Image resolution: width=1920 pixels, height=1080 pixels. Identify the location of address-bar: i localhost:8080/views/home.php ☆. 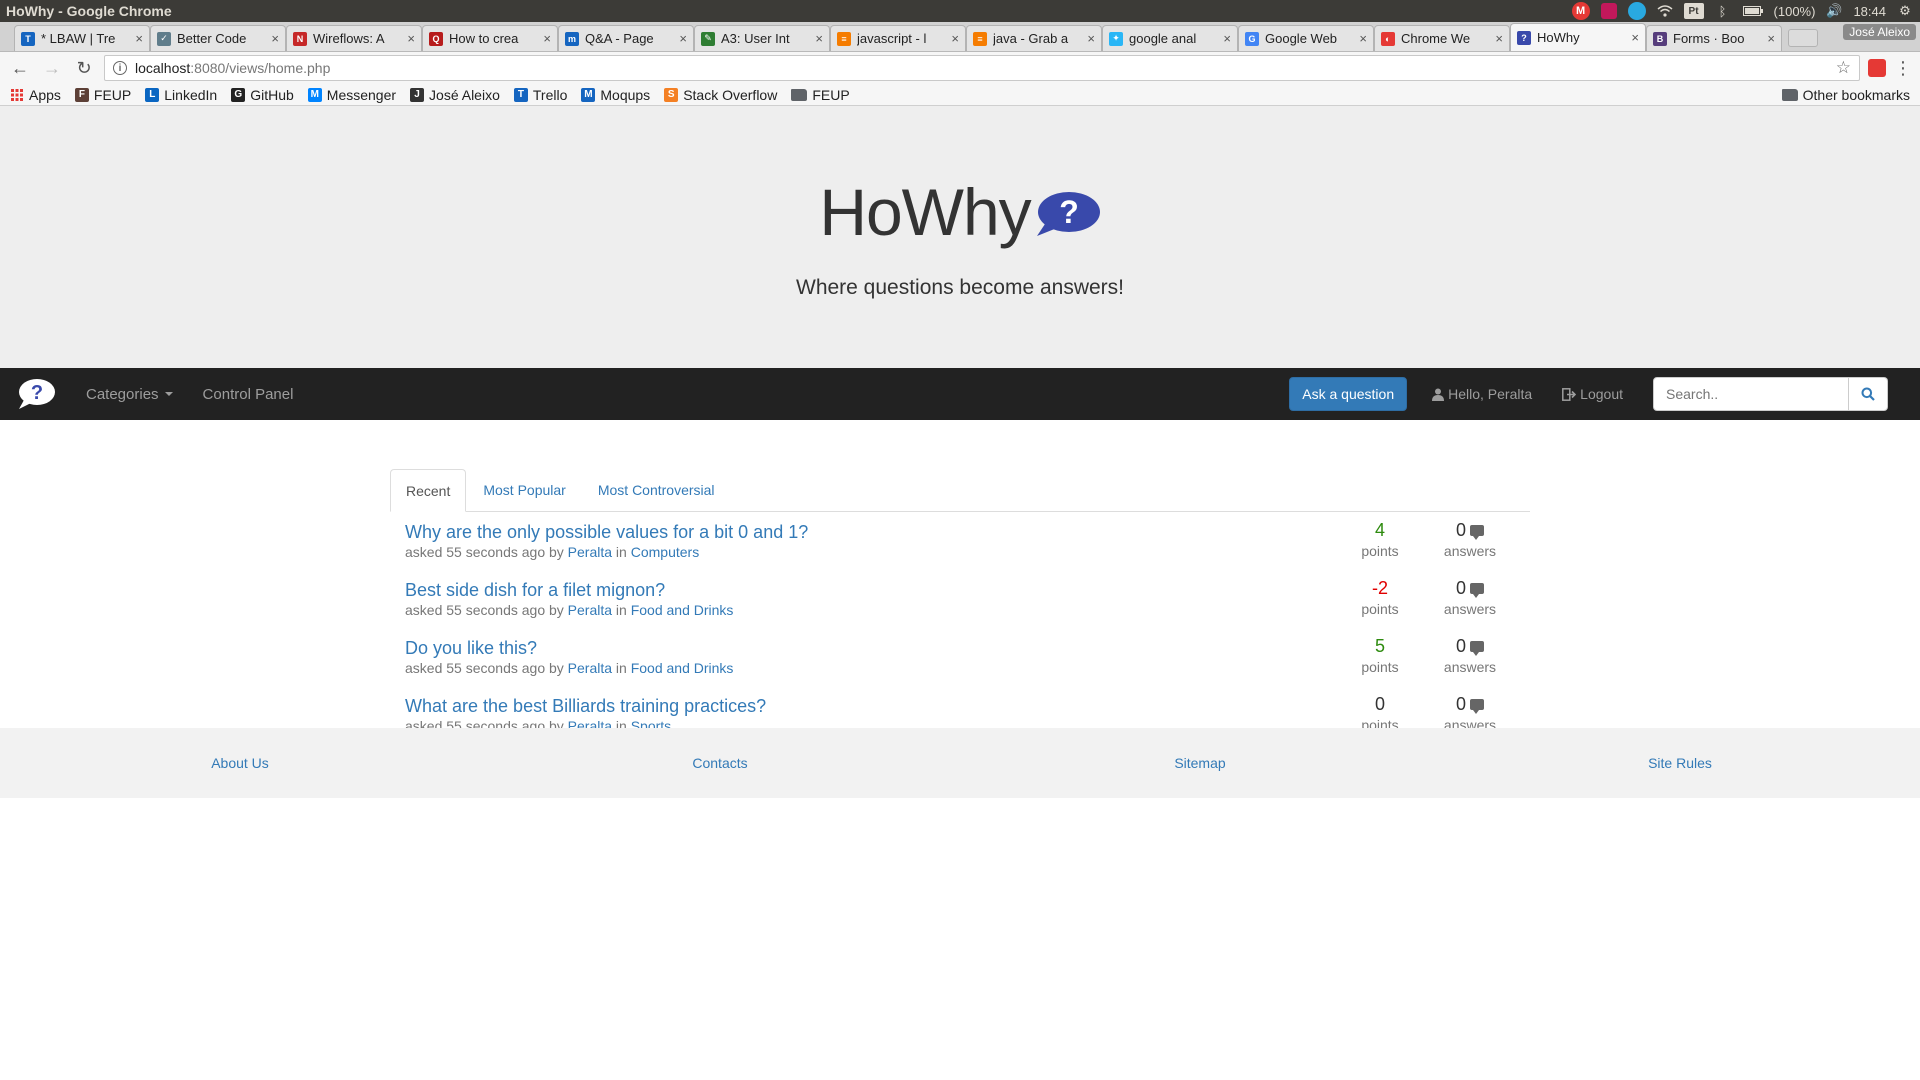
(982, 68).